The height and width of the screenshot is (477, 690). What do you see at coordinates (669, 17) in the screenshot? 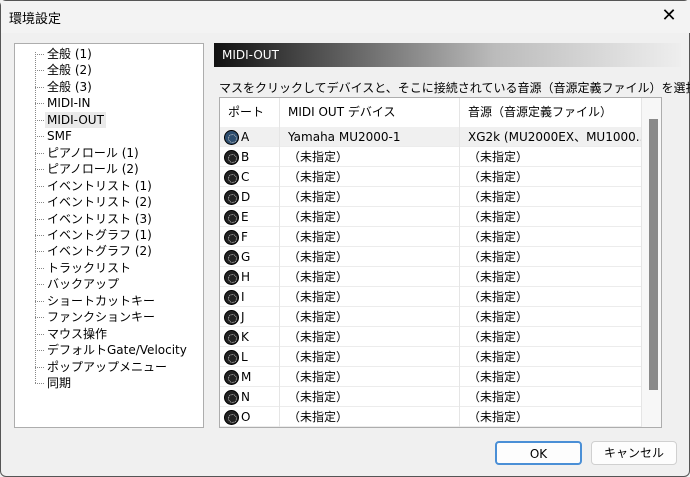
I see `close-icon: ✕` at bounding box center [669, 17].